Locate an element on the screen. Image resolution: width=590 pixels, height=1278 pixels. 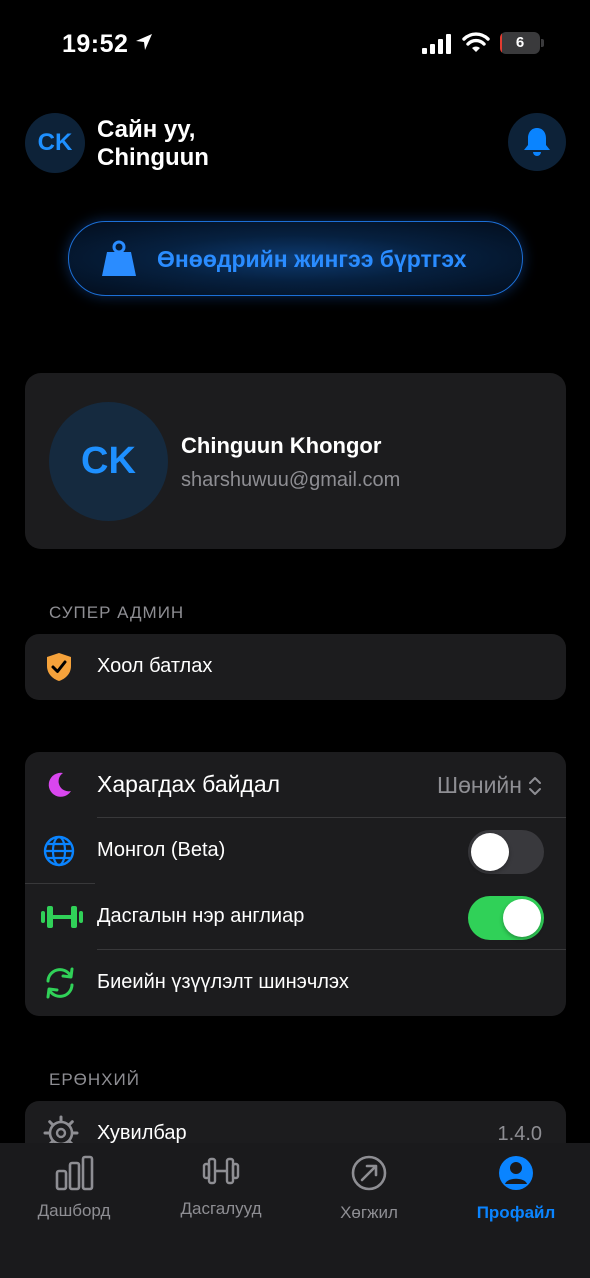
log-weight-button: Өнөөдрийн жингээ бүртгэх is located at coordinates (295, 258).